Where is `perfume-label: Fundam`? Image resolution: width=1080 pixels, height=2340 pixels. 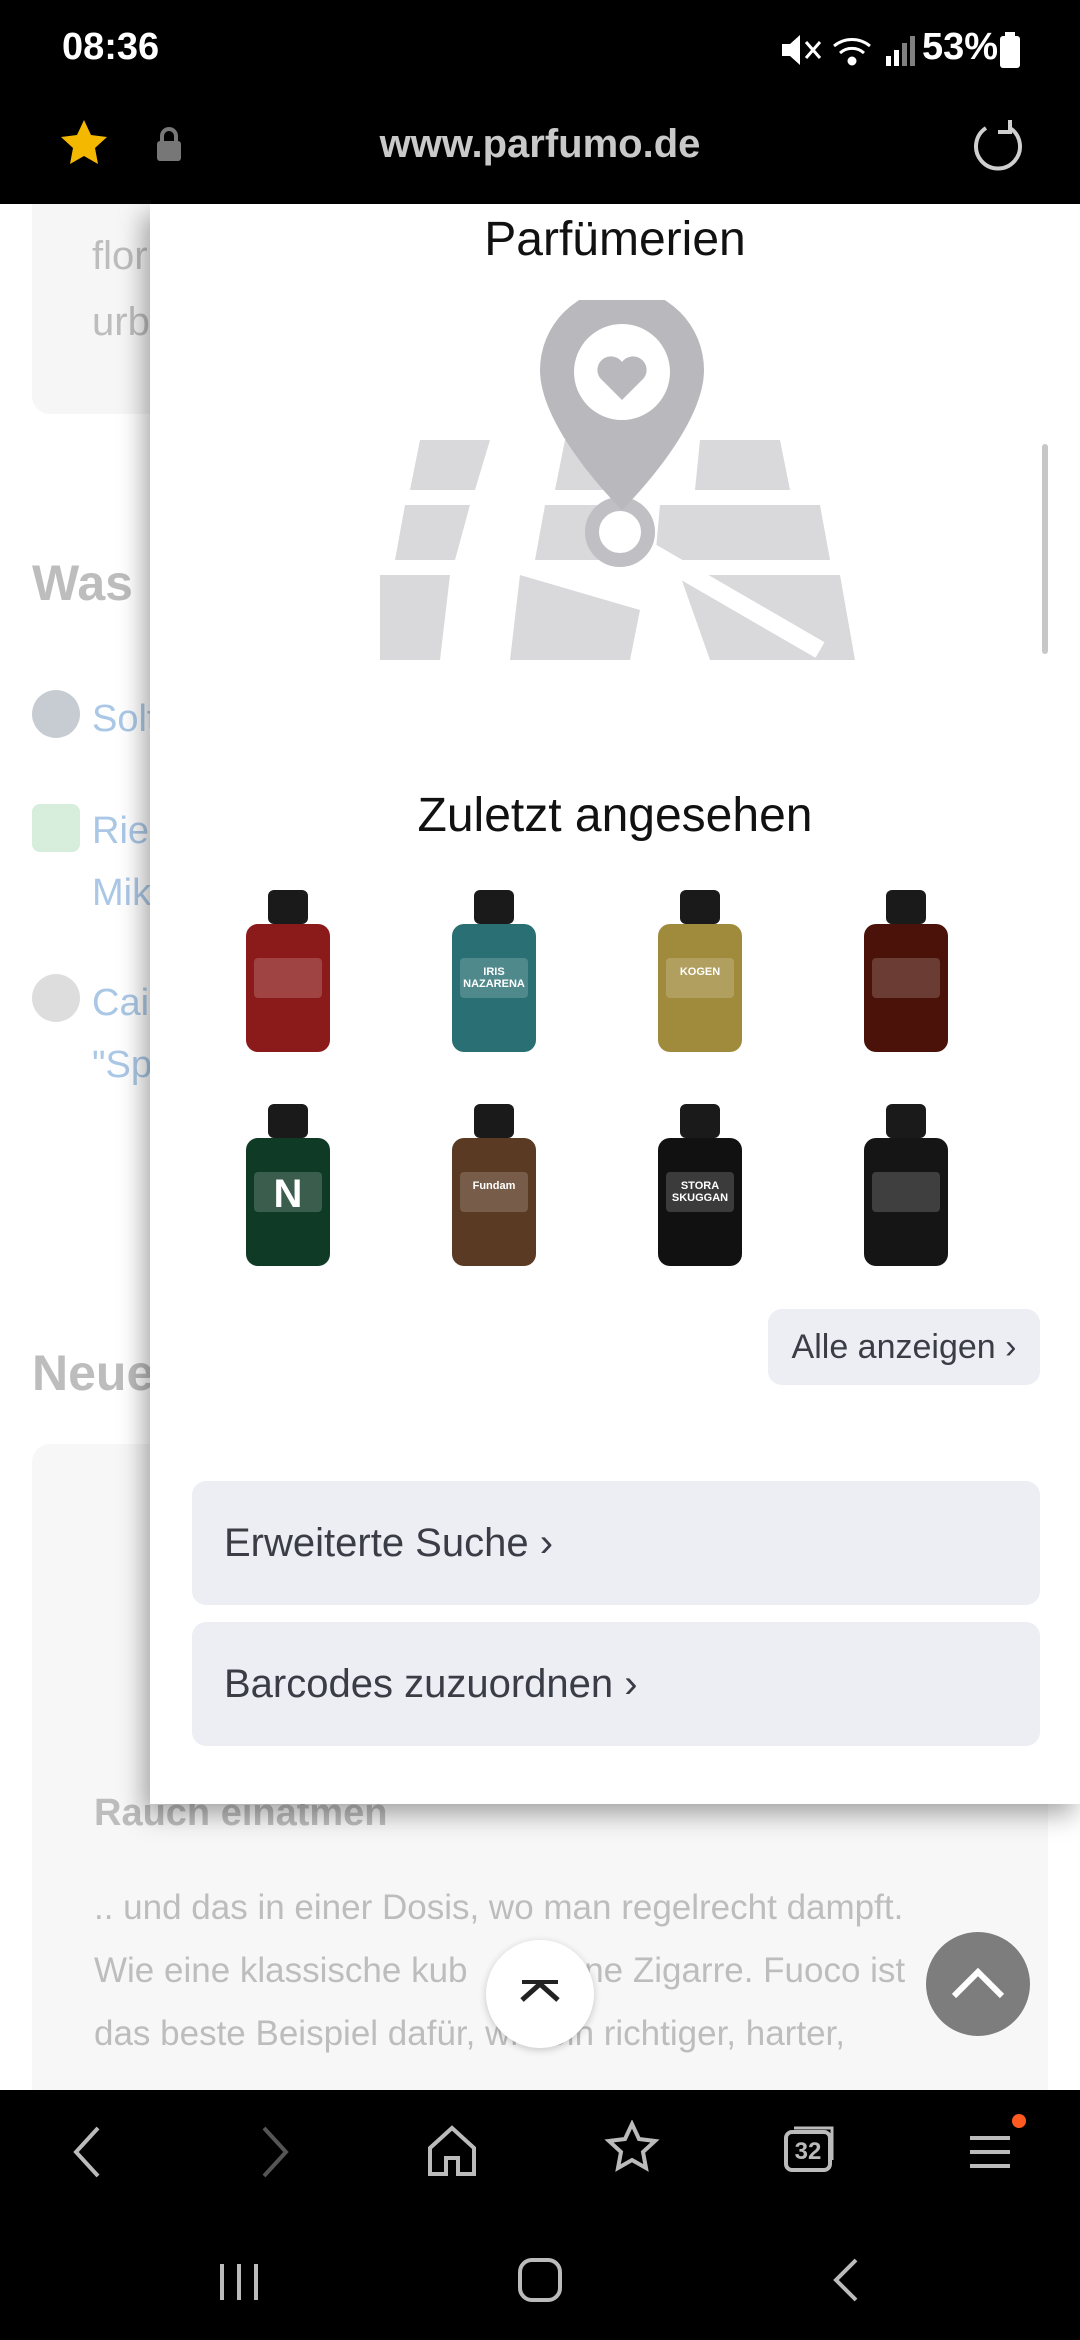 perfume-label: Fundam is located at coordinates (494, 1186).